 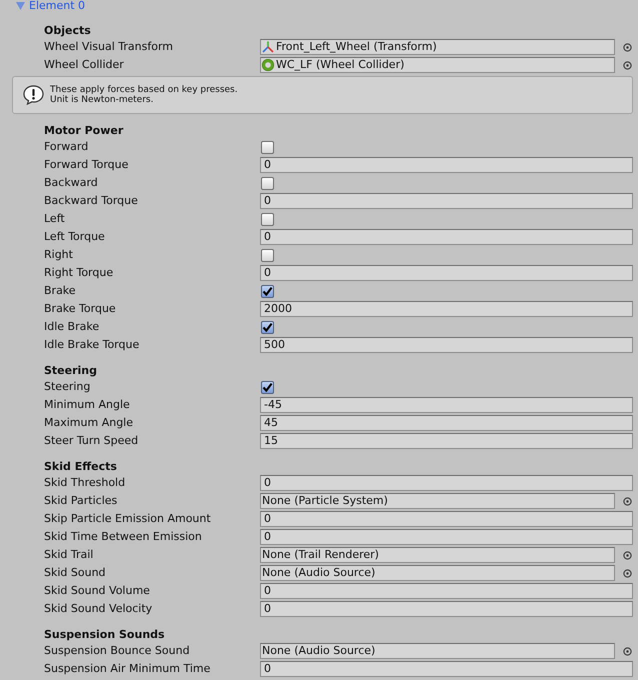 I want to click on field-label: Idle Brake Torque, so click(x=92, y=344).